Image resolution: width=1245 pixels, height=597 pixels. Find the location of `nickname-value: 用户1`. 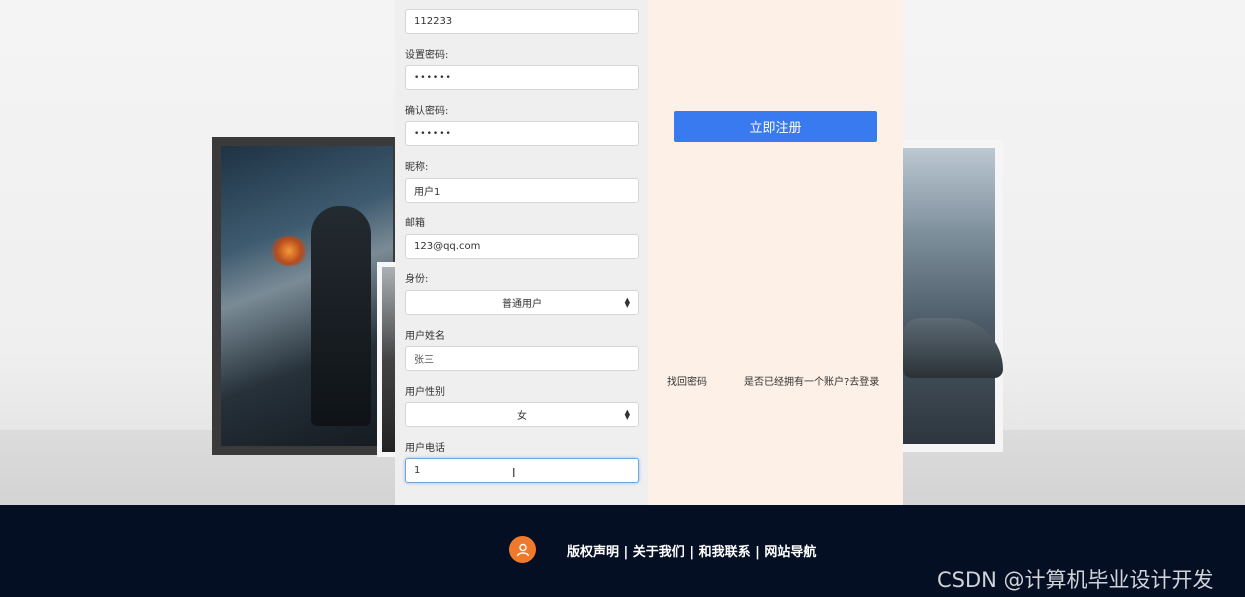

nickname-value: 用户1 is located at coordinates (427, 192).